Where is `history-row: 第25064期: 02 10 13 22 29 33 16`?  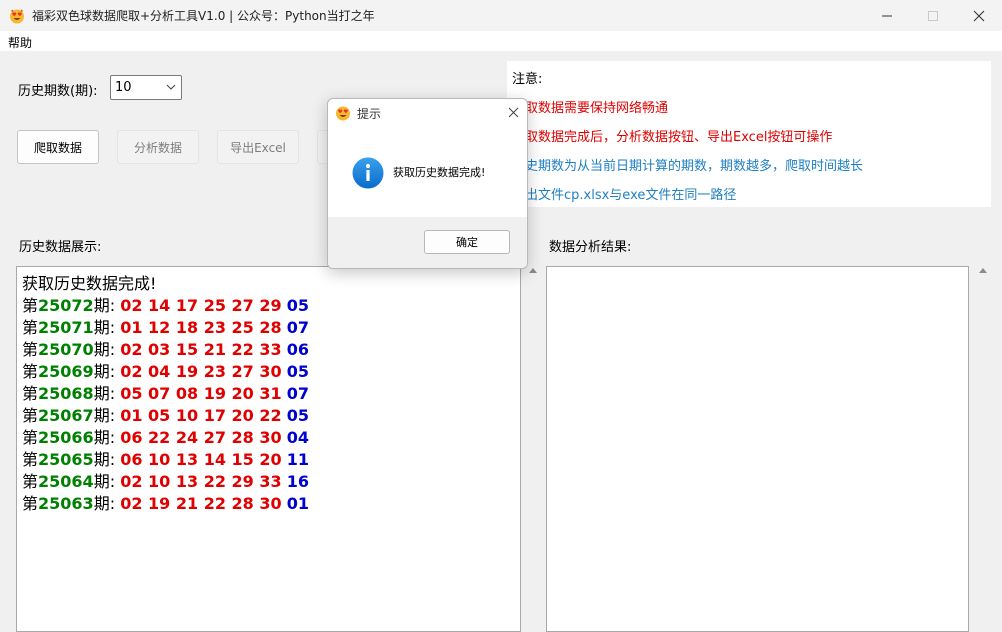
history-row: 第25064期: 02 10 13 22 29 33 16 is located at coordinates (165, 482).